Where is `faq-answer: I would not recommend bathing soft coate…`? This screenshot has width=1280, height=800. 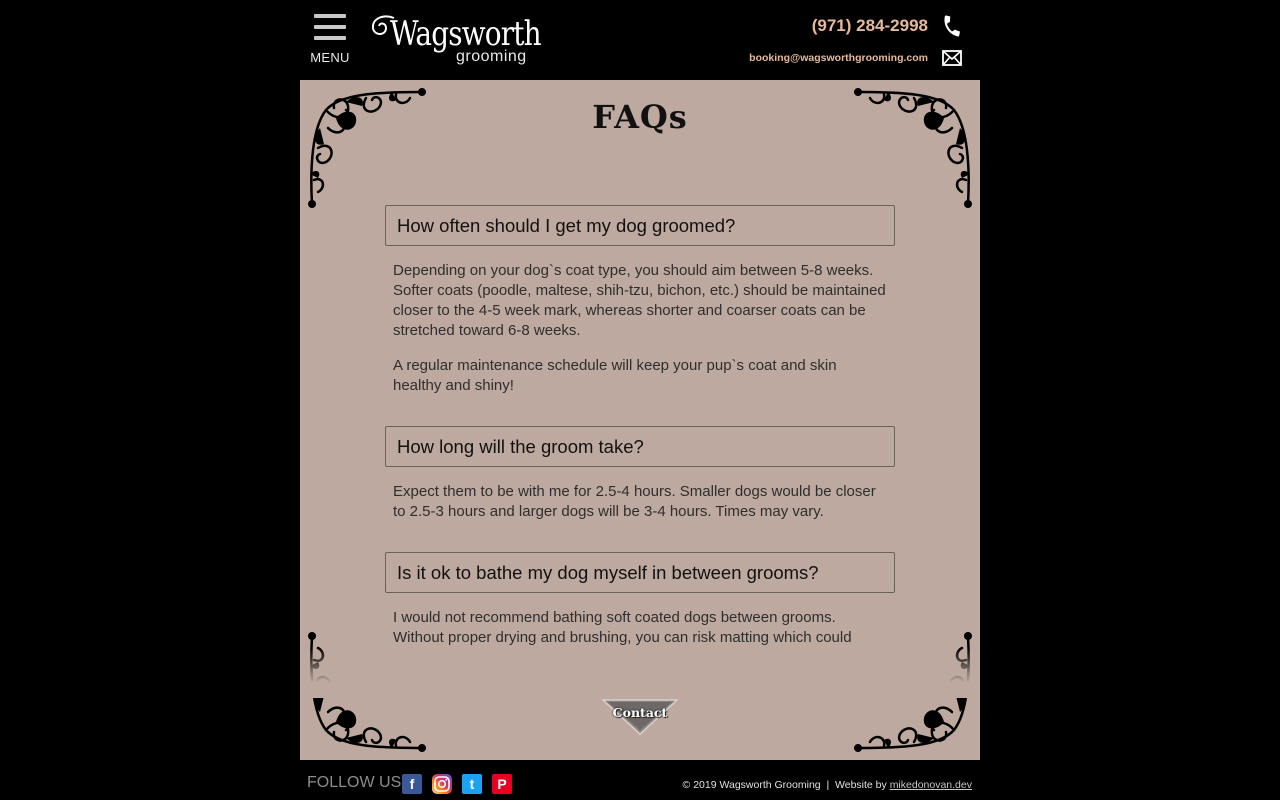 faq-answer: I would not recommend bathing soft coate… is located at coordinates (640, 620).